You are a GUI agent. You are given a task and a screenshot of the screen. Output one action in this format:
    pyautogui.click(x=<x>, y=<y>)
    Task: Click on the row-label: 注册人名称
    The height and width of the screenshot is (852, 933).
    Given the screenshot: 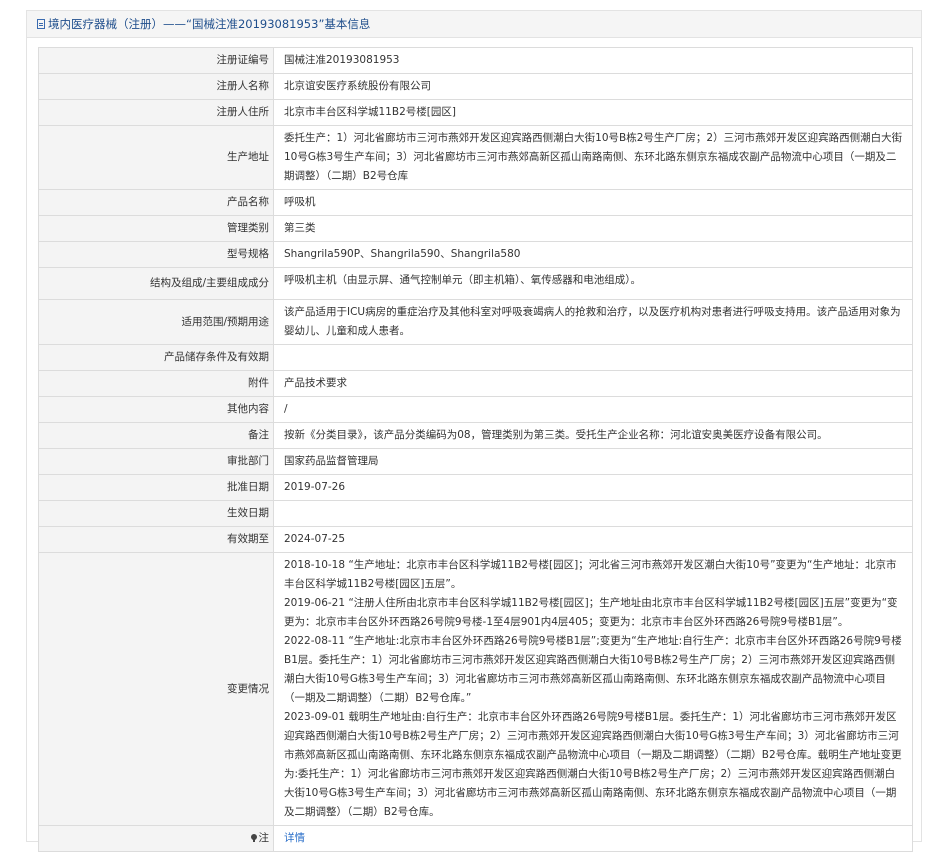 What is the action you would take?
    pyautogui.click(x=156, y=86)
    